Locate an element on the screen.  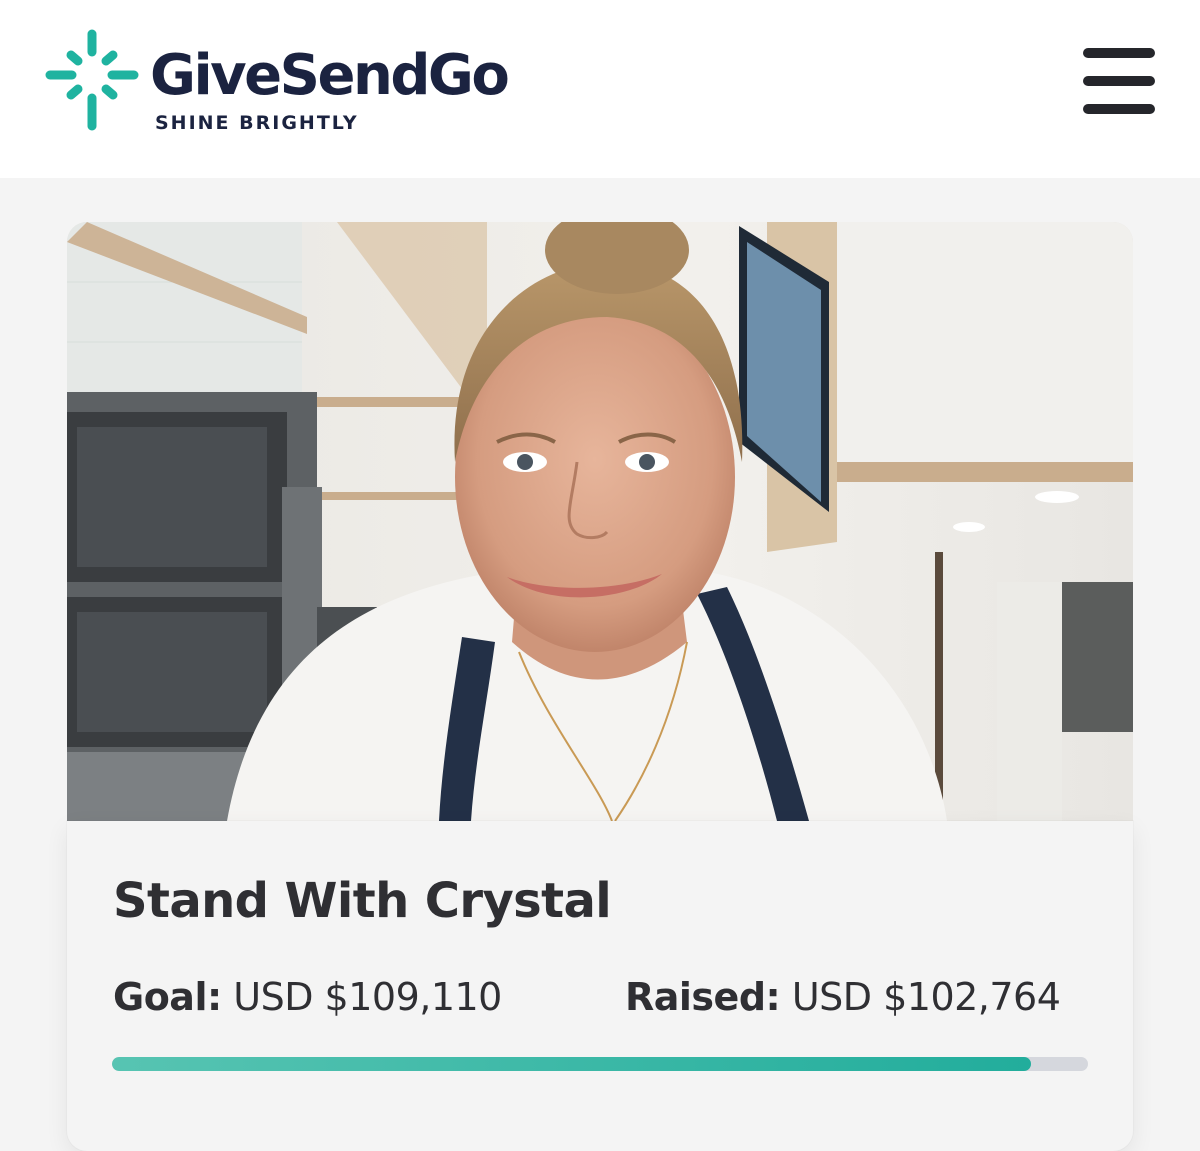
hamburger-menu-icon is located at coordinates (1119, 81).